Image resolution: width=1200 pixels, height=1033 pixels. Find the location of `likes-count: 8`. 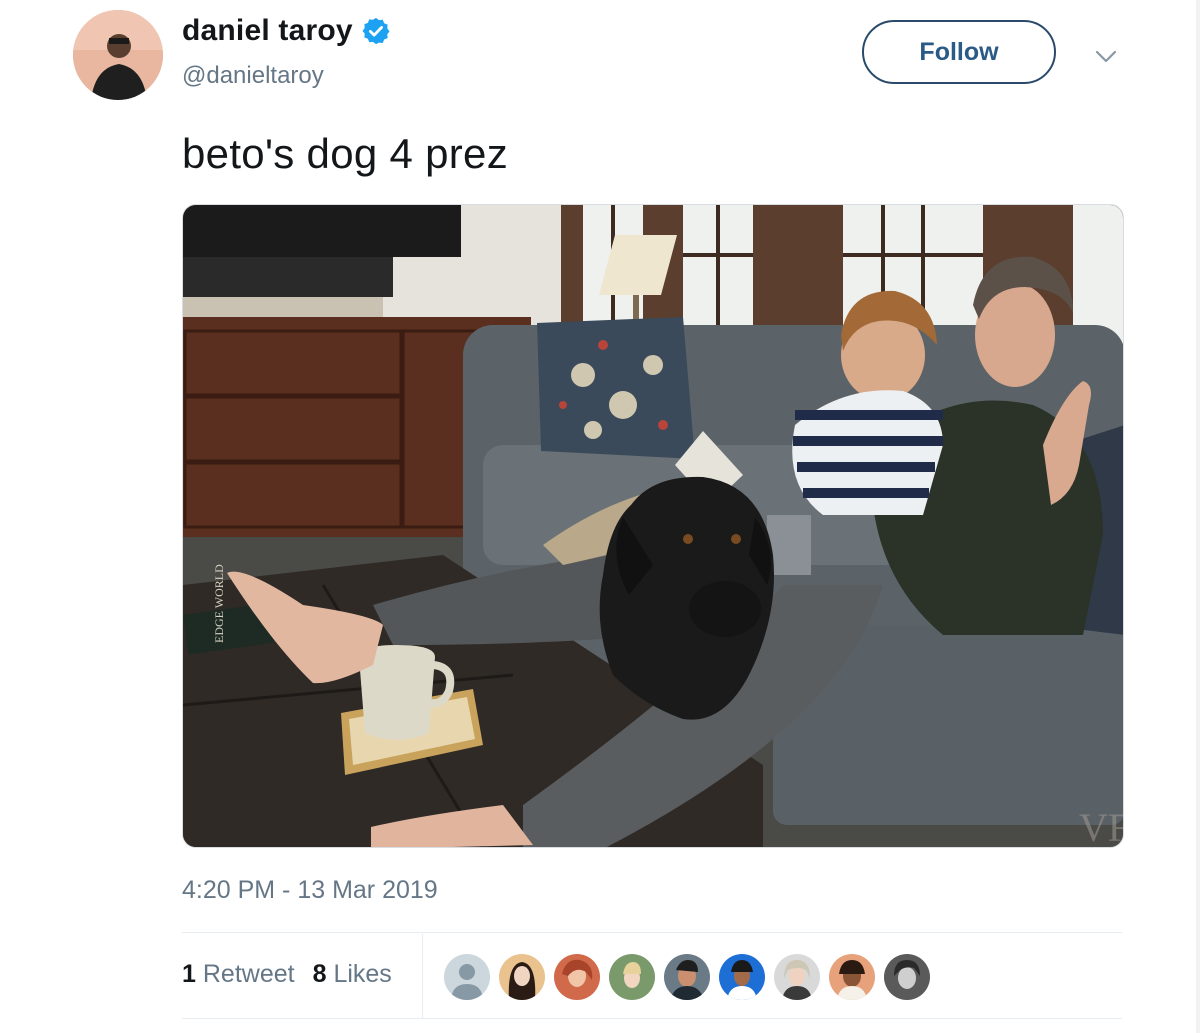

likes-count: 8 is located at coordinates (319, 974).